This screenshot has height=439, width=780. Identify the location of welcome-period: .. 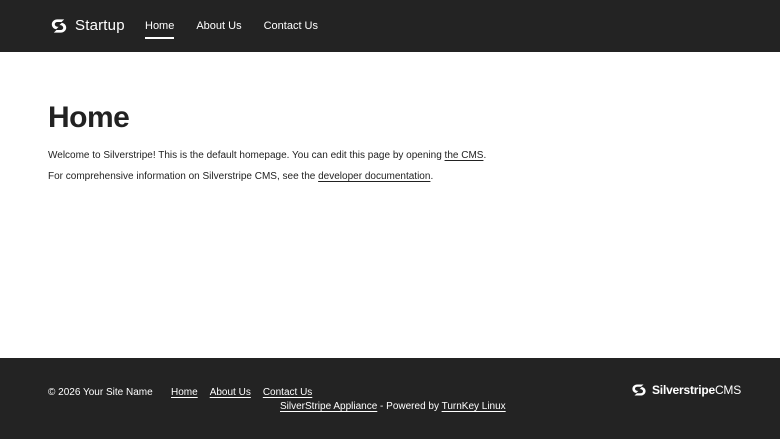
(485, 155).